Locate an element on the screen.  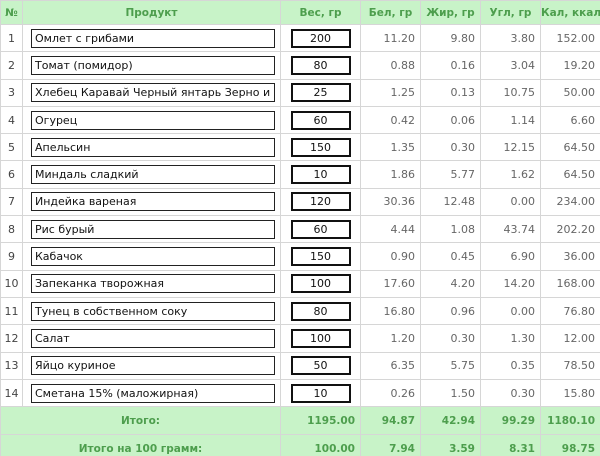
row-number: 8 is located at coordinates (11, 229).